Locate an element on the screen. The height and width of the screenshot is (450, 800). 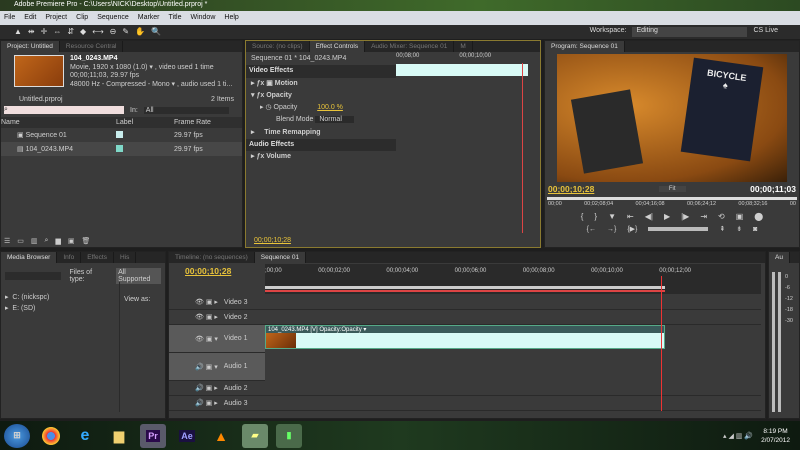
effect-volume: ▸ ƒx Volume is located at coordinates (321, 157).